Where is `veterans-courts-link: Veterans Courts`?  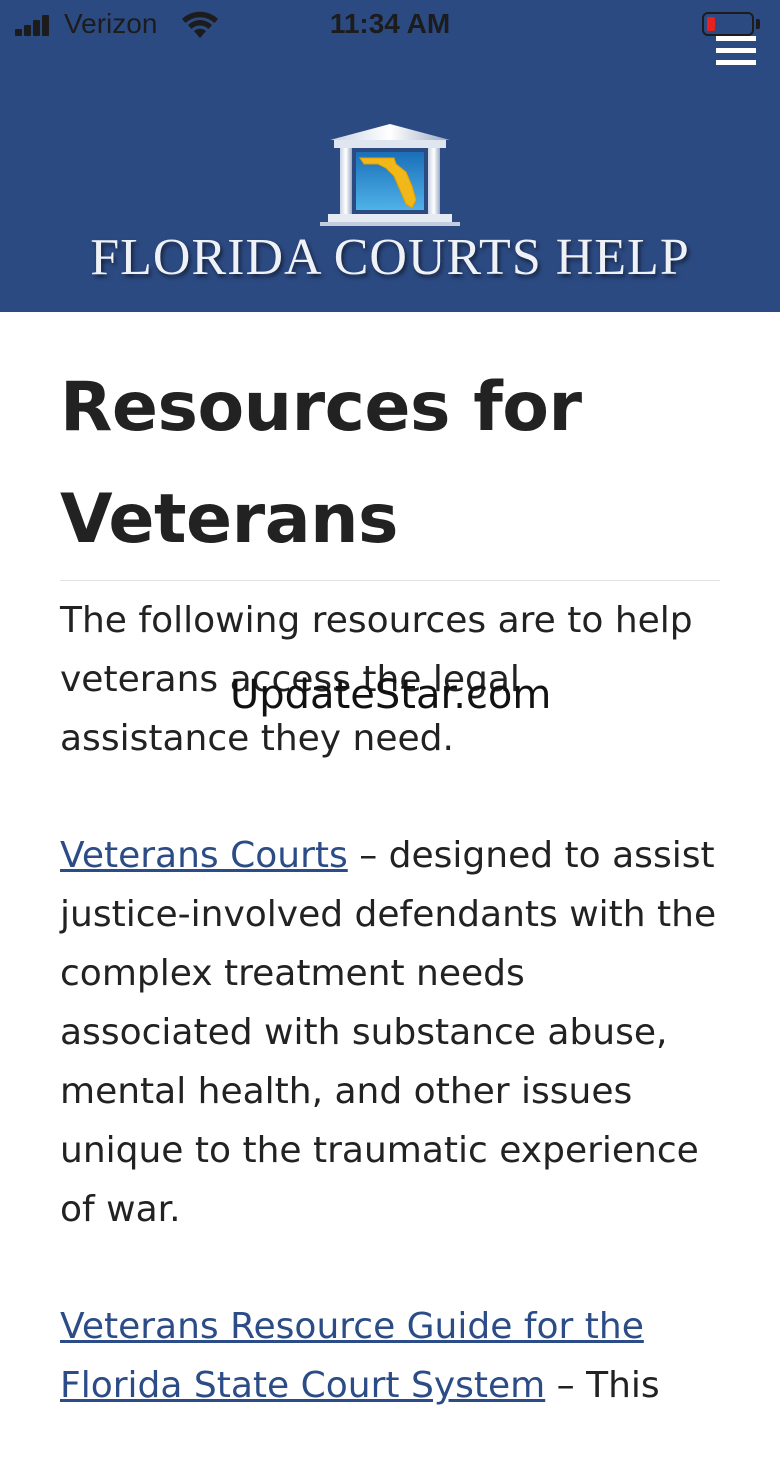
veterans-courts-link: Veterans Courts is located at coordinates (204, 855).